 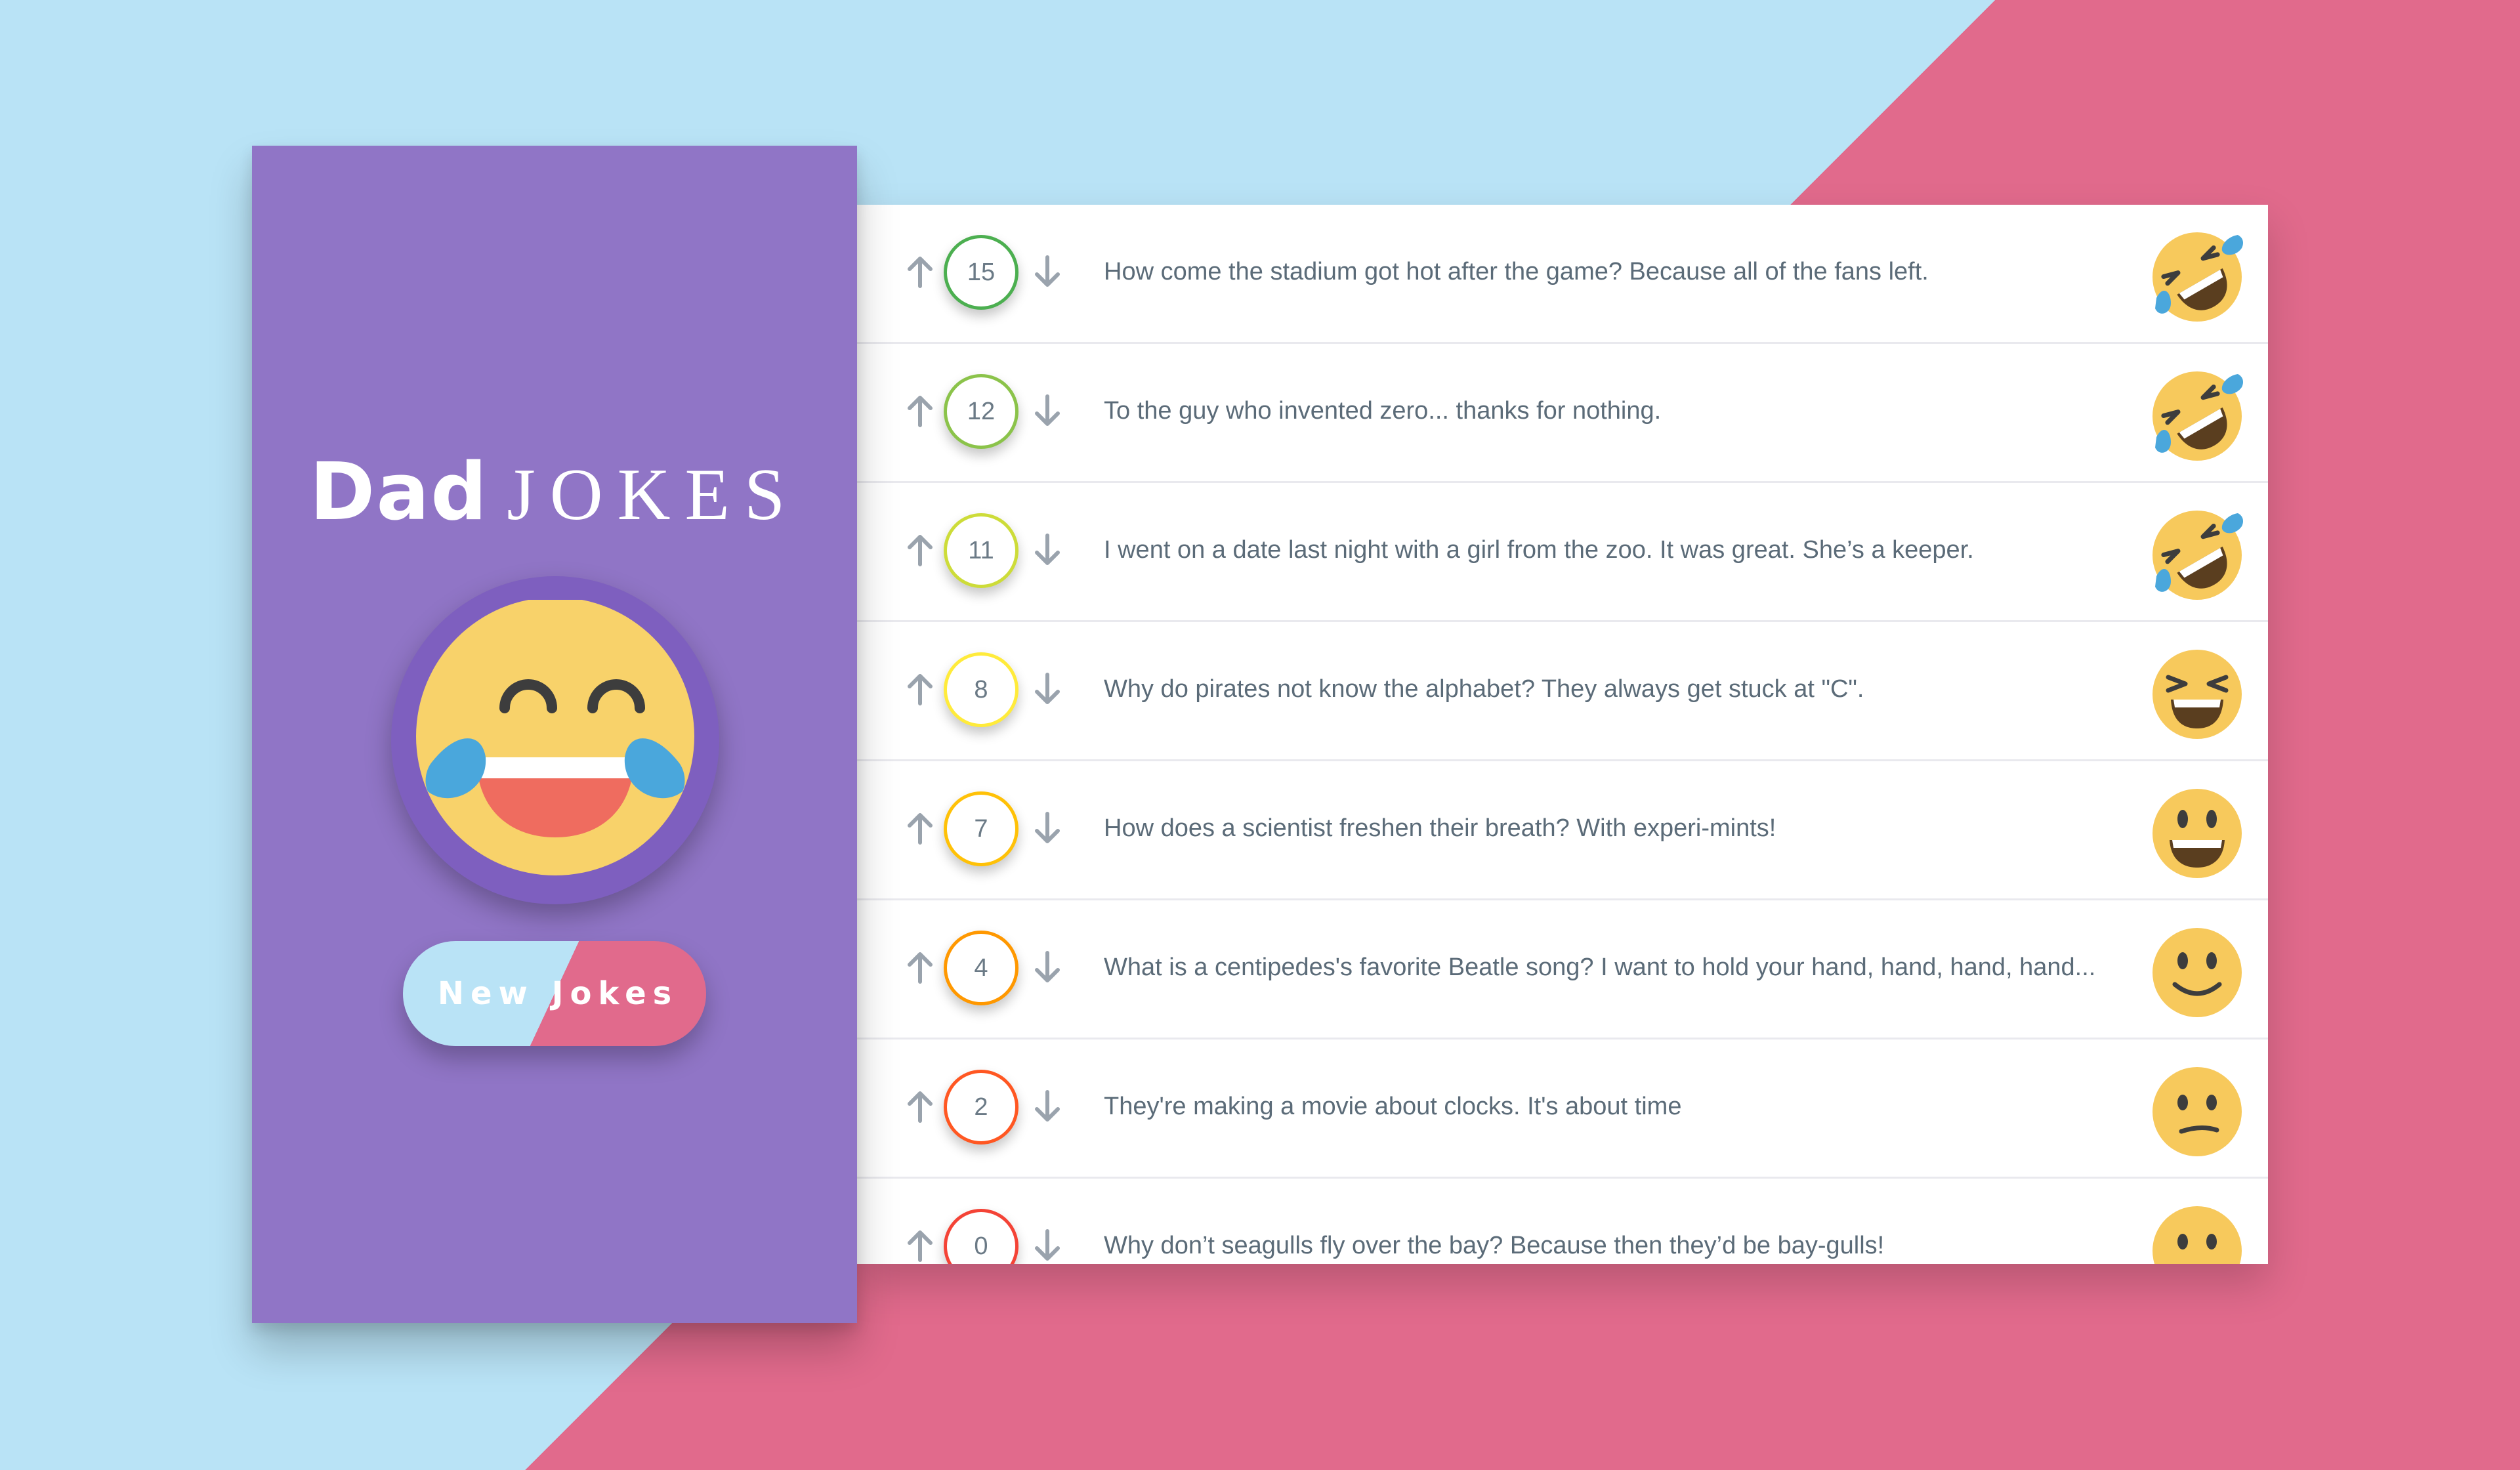 I want to click on joke-score: 11, so click(x=981, y=550).